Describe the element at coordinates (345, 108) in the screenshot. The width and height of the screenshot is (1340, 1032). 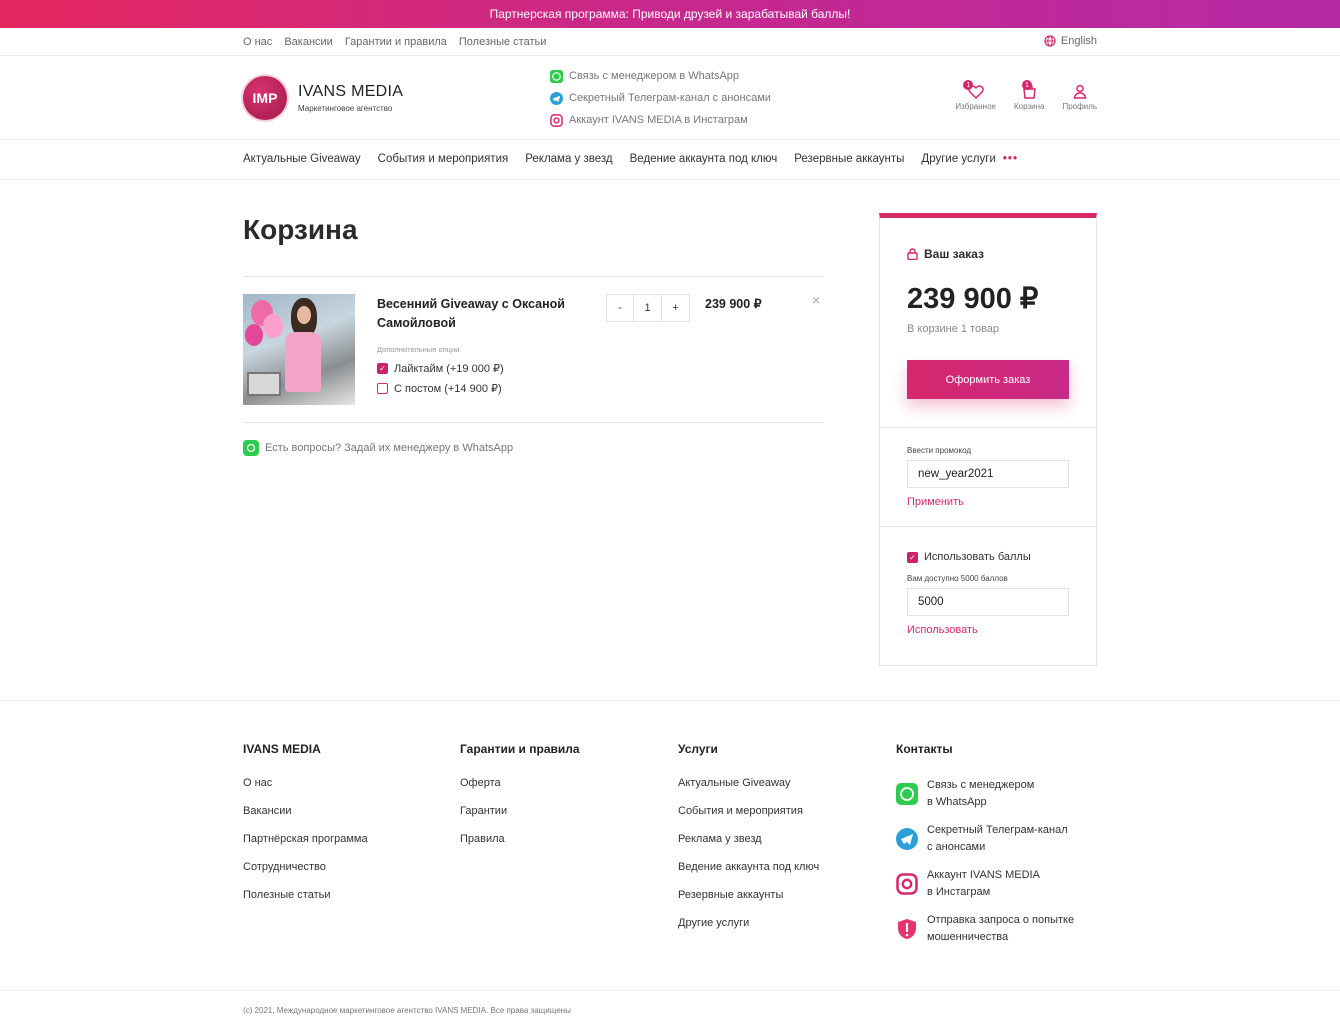
I see `brand-tagline: Маркетинговое агентство` at that location.